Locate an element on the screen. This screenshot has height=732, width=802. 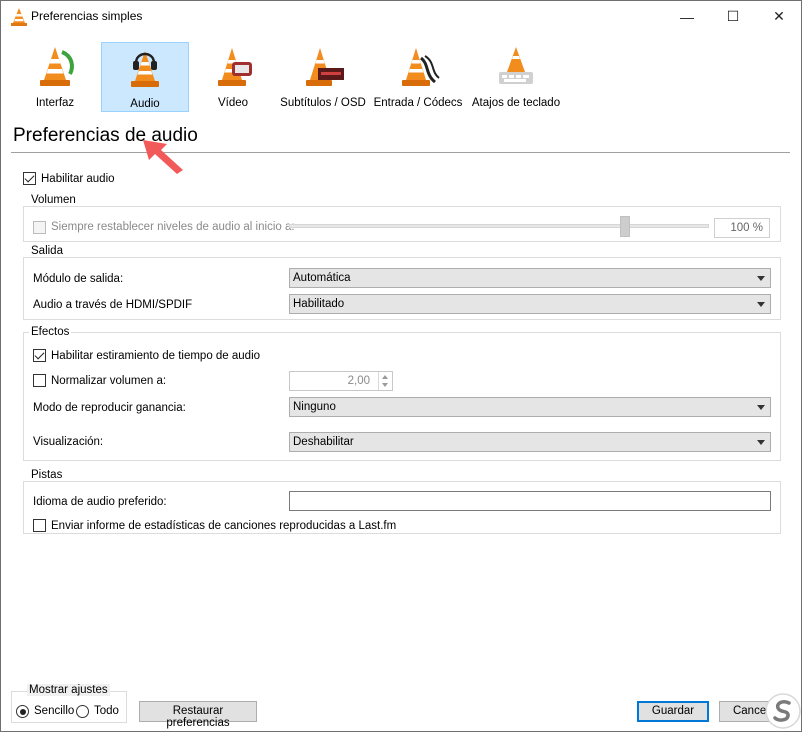
video-cone-icon is located at coordinates (235, 67).